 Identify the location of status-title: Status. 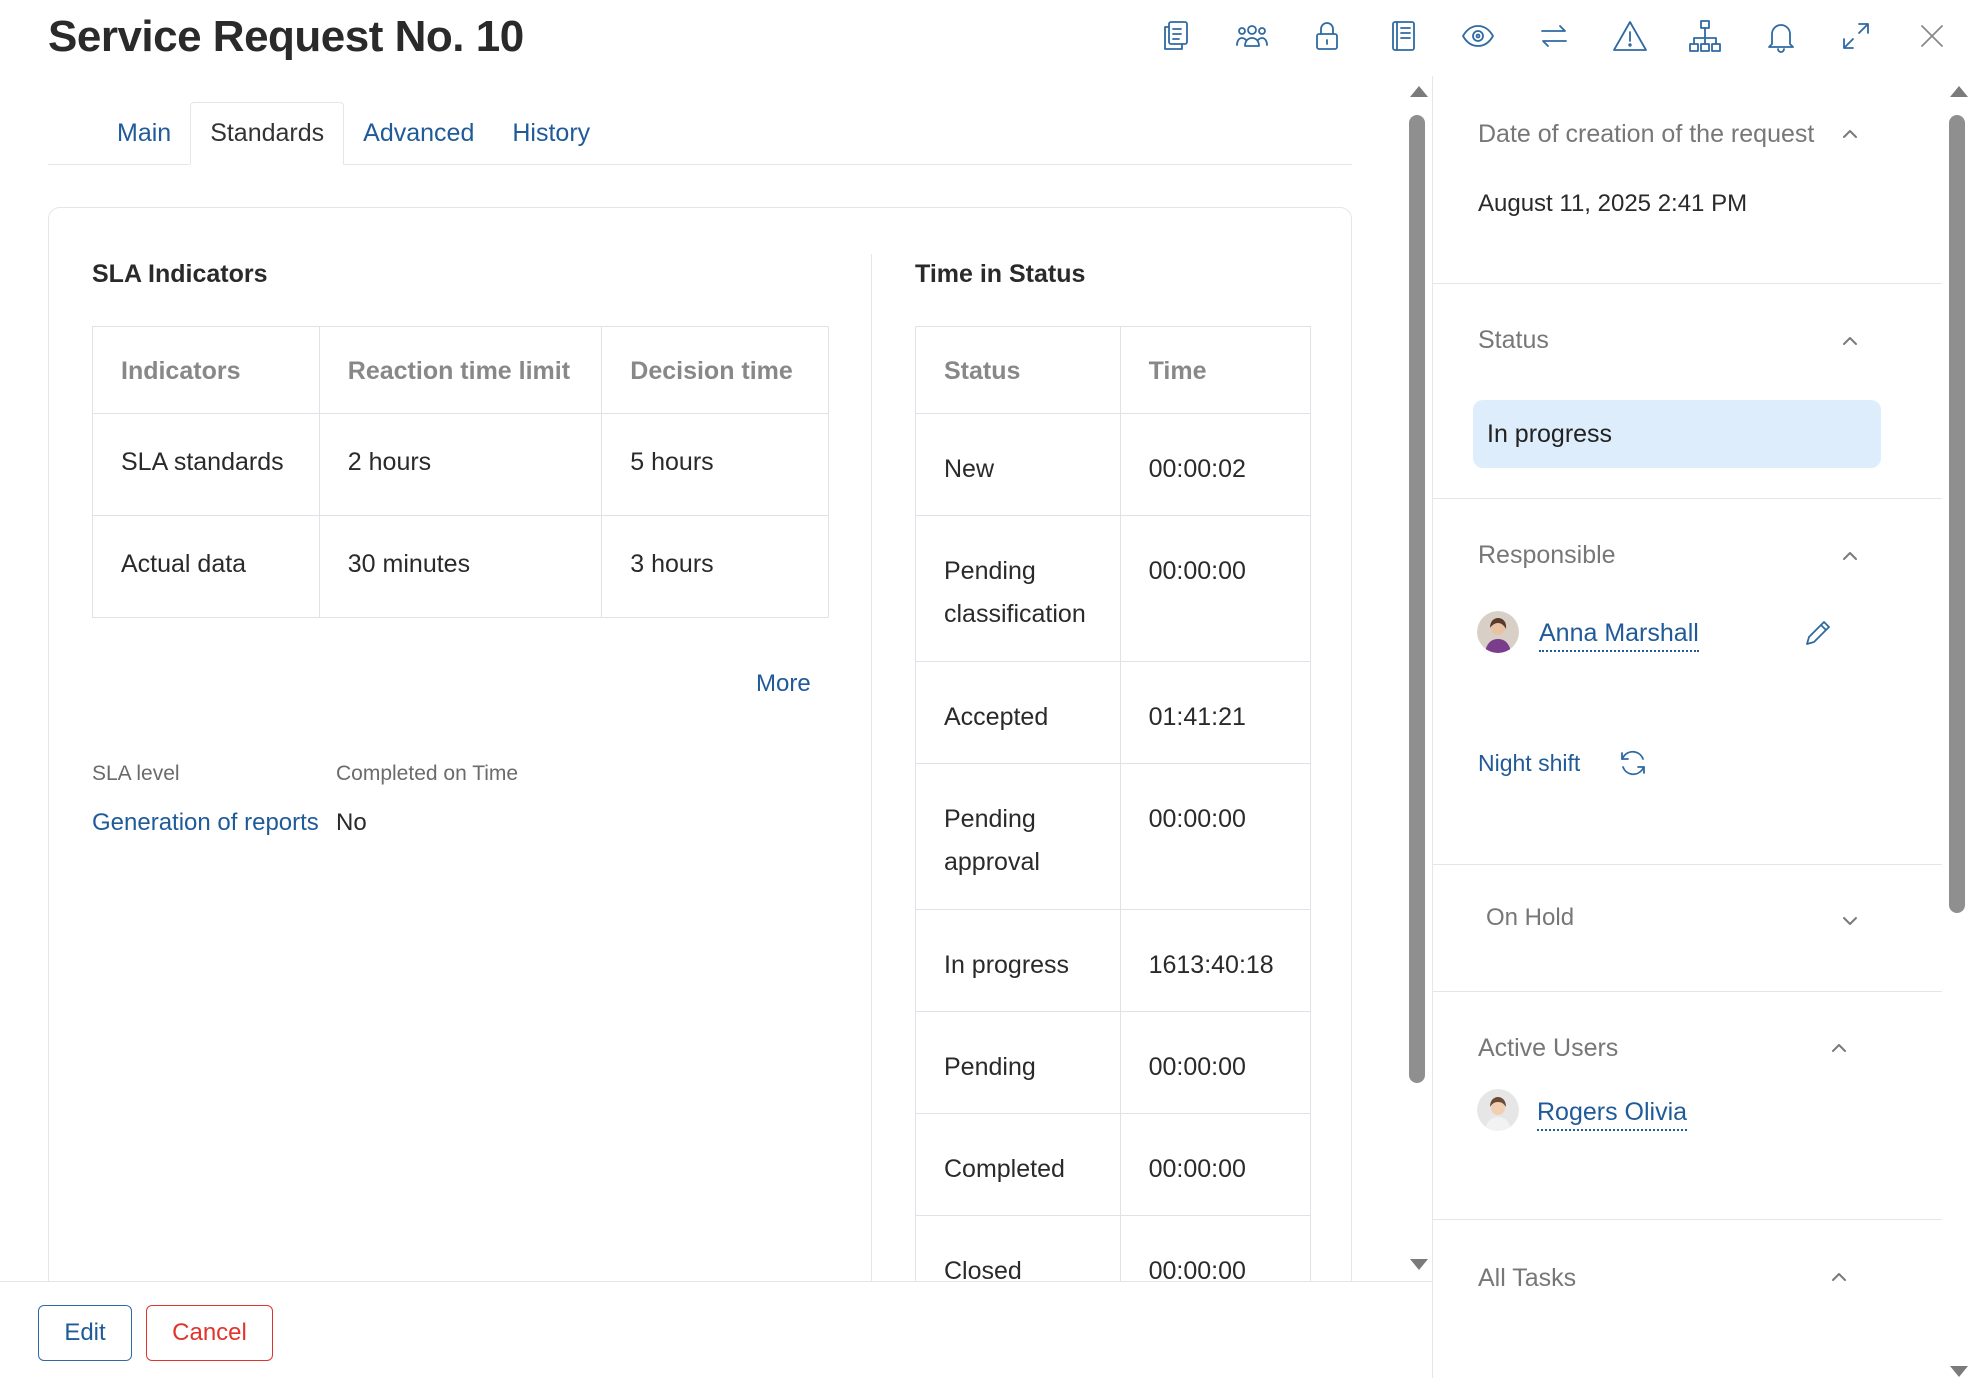
(1513, 340).